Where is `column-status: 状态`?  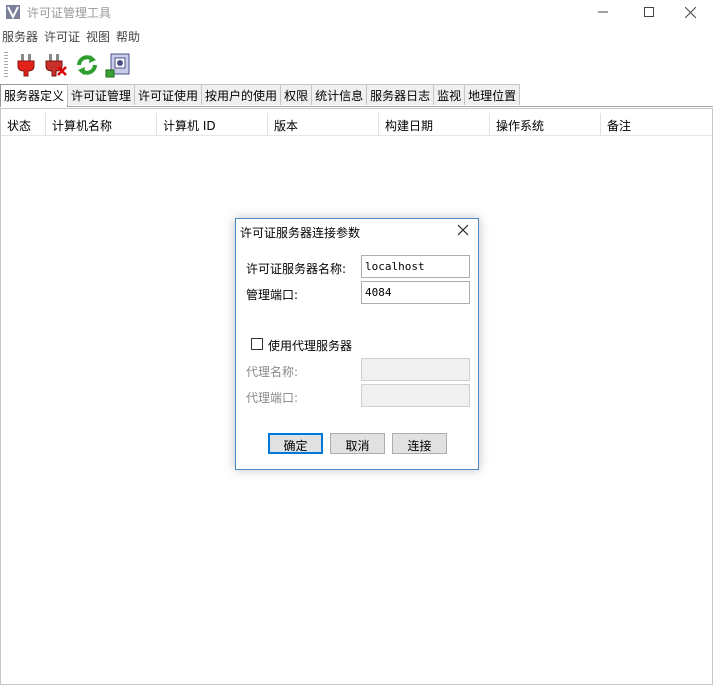 column-status: 状态 is located at coordinates (23, 124).